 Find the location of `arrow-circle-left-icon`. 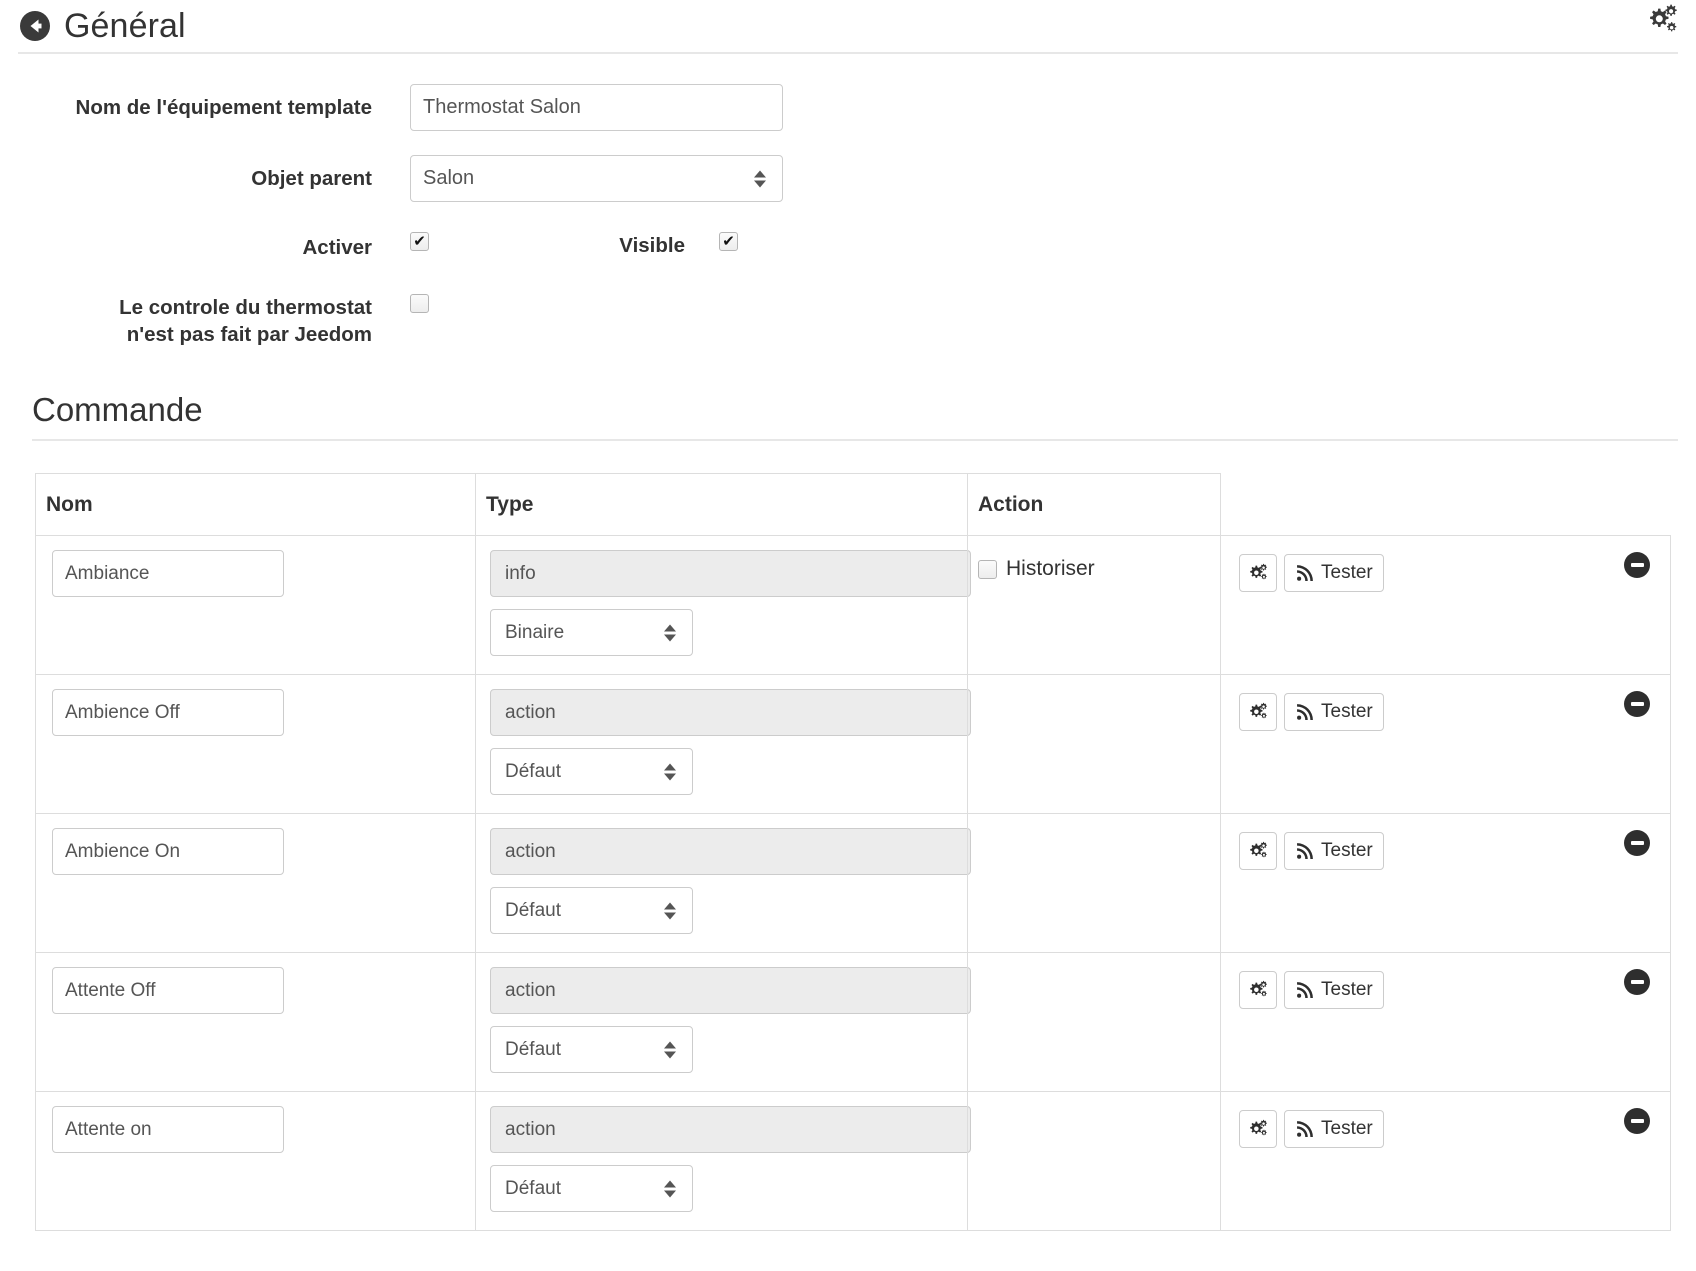

arrow-circle-left-icon is located at coordinates (35, 26).